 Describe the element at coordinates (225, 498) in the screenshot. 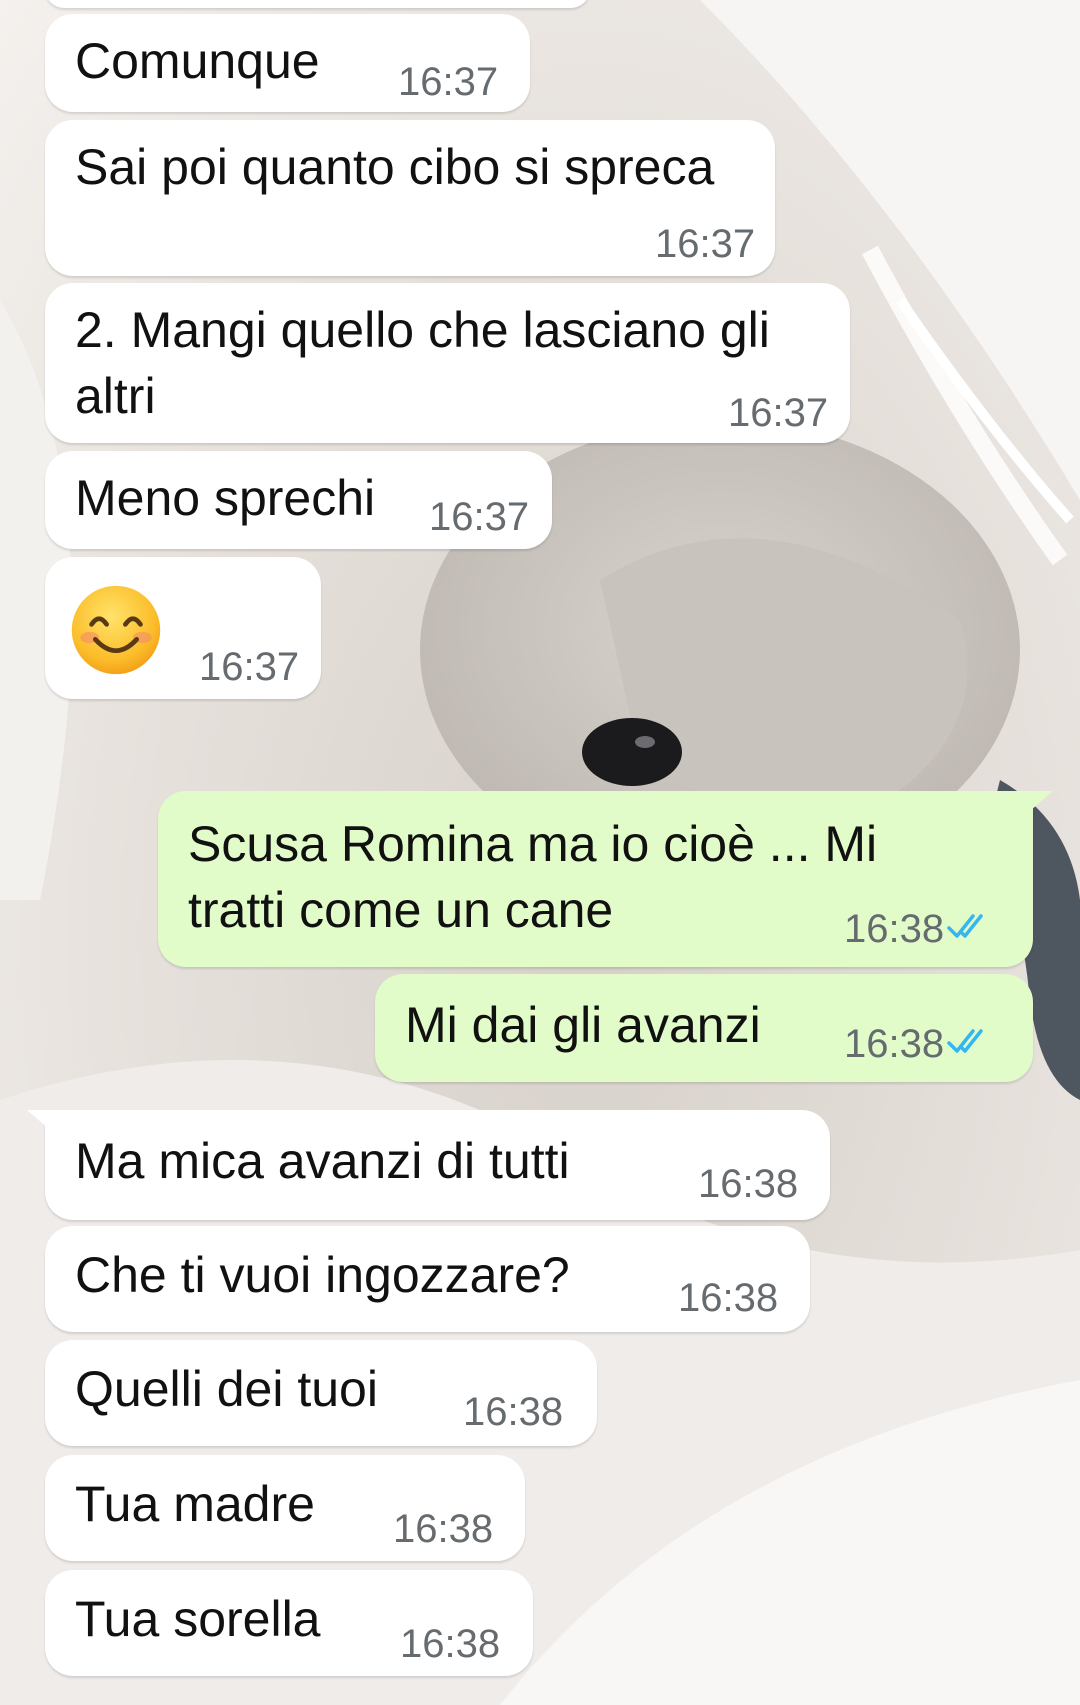

I see `message-text: Meno sprechi` at that location.